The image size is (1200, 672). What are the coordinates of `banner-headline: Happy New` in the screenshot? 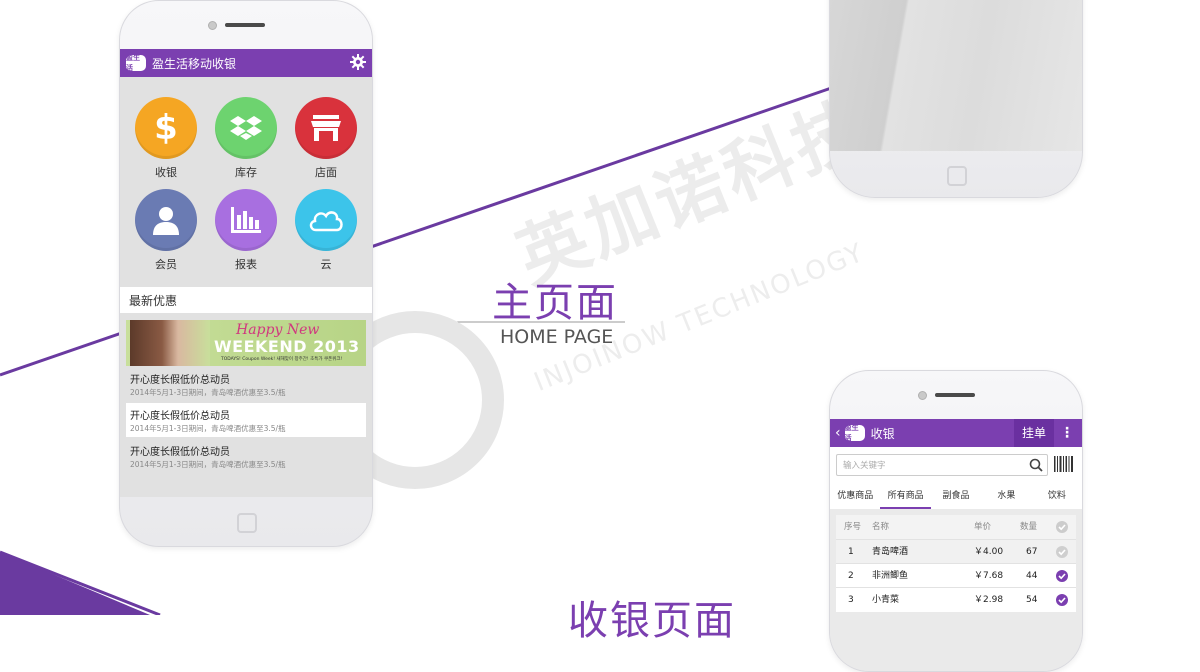 It's located at (278, 330).